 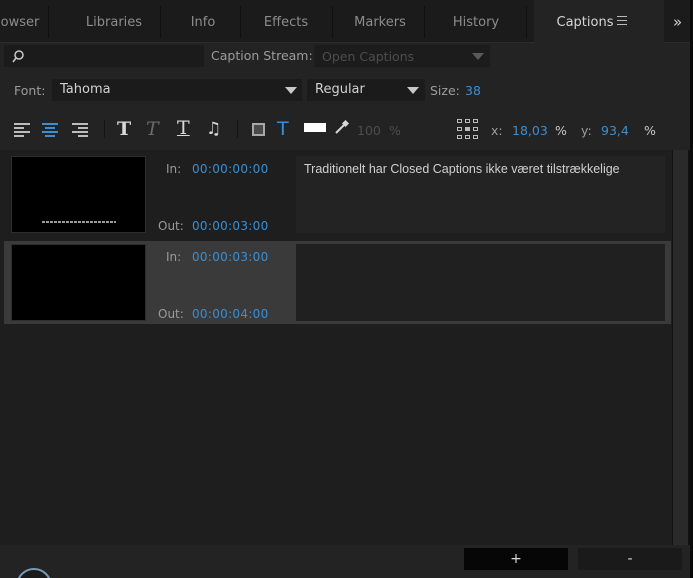 What do you see at coordinates (18, 56) in the screenshot?
I see `search-icon` at bounding box center [18, 56].